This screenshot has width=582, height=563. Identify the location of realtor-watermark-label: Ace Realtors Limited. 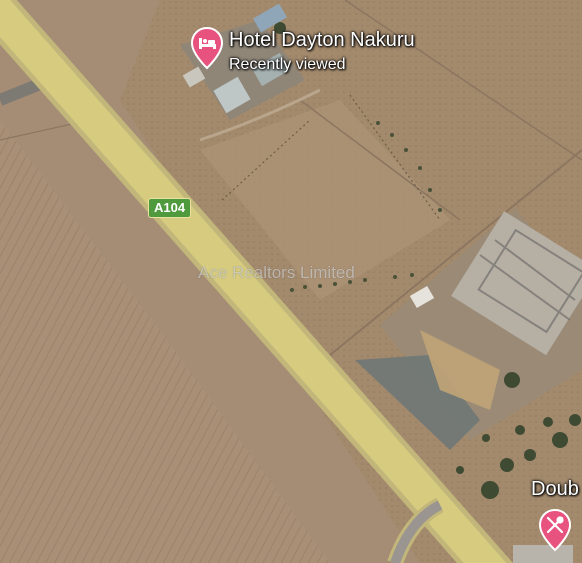
(276, 272).